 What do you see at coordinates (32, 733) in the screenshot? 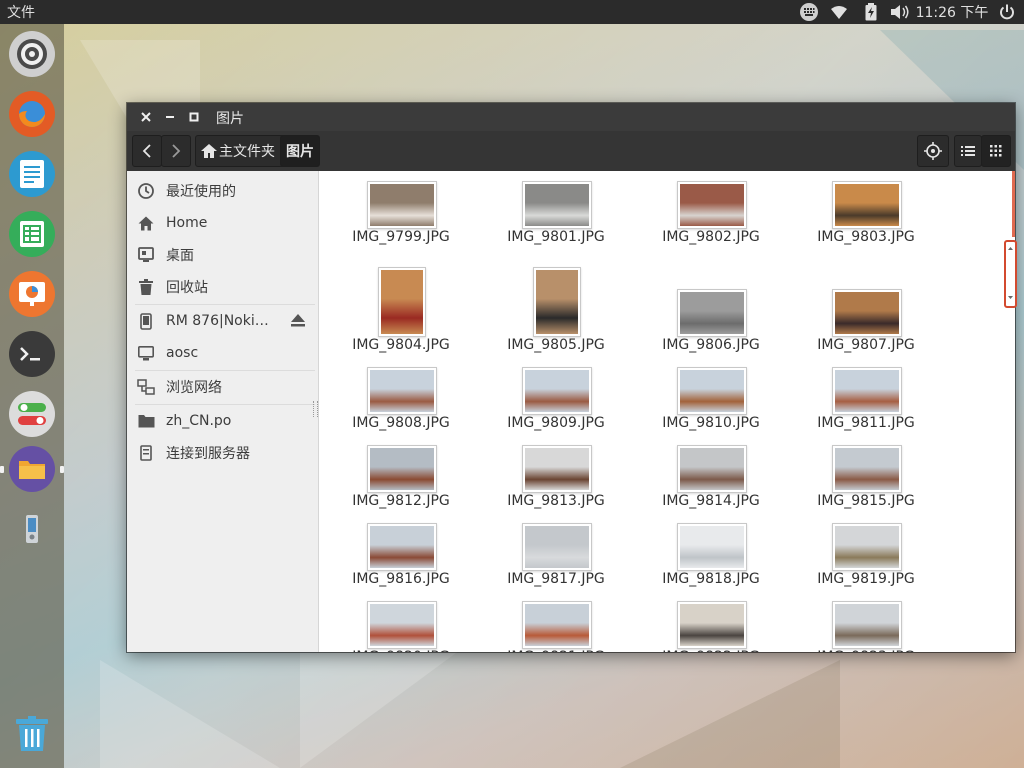
I see `trash-icon` at bounding box center [32, 733].